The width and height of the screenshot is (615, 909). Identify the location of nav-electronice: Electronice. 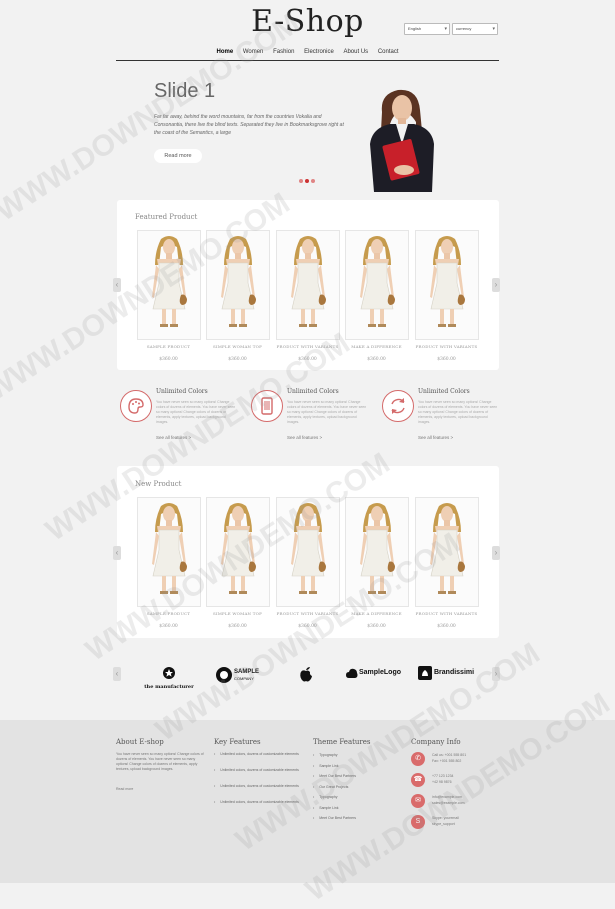
(319, 52).